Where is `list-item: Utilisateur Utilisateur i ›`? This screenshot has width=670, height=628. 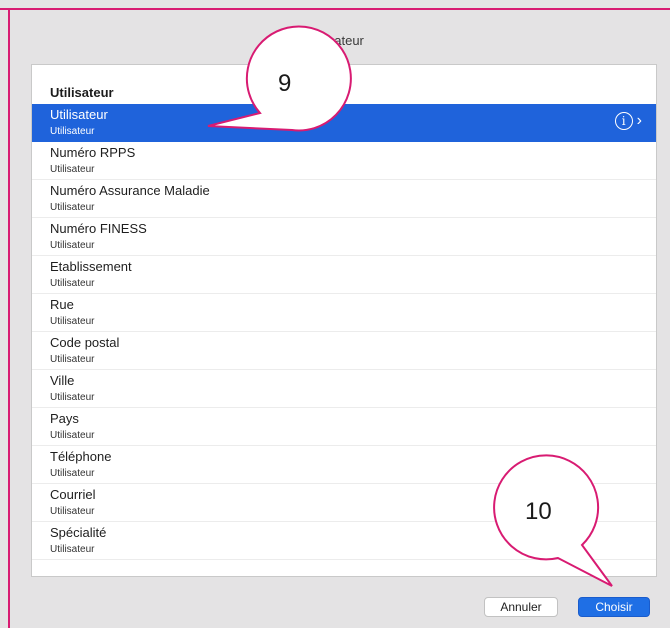 list-item: Utilisateur Utilisateur i › is located at coordinates (344, 123).